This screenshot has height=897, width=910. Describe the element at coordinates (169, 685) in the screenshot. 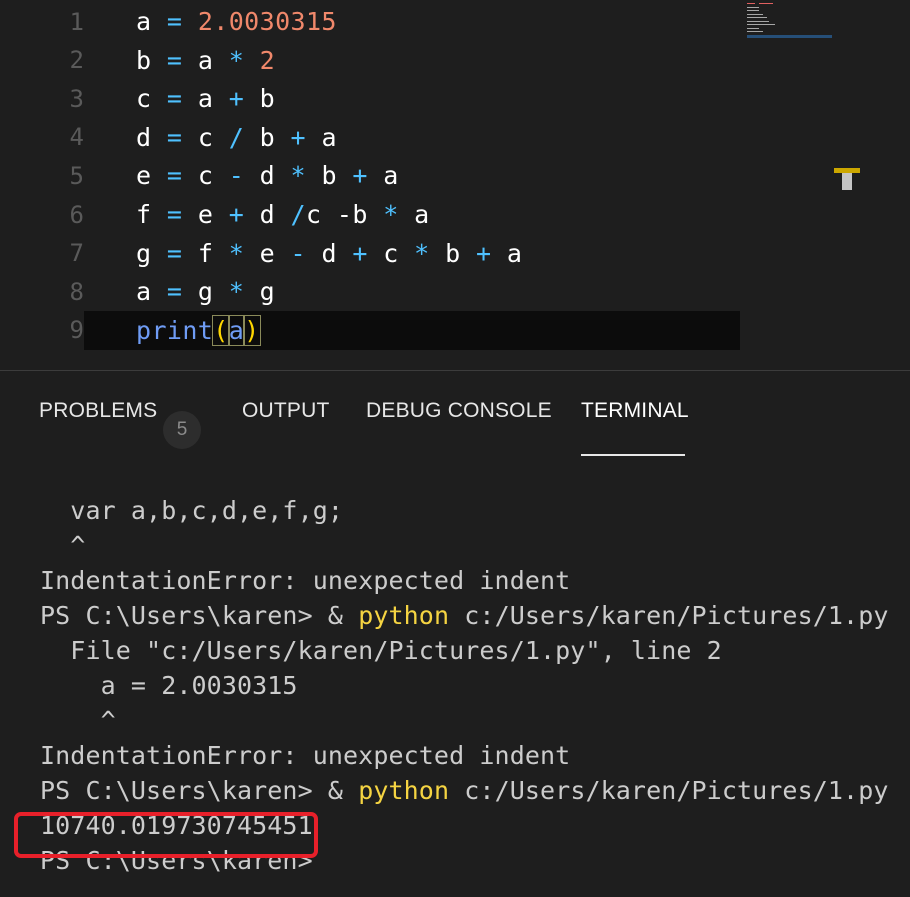

I see `terminal-line: a = 2.0030315` at that location.